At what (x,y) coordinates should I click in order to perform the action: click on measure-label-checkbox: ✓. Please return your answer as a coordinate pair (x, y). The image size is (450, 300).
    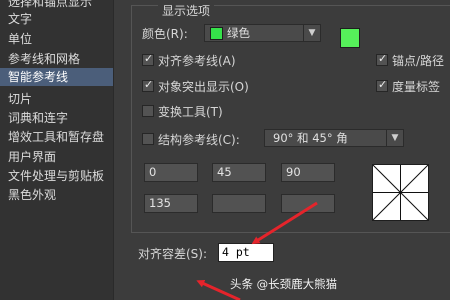
    Looking at the image, I should click on (382, 85).